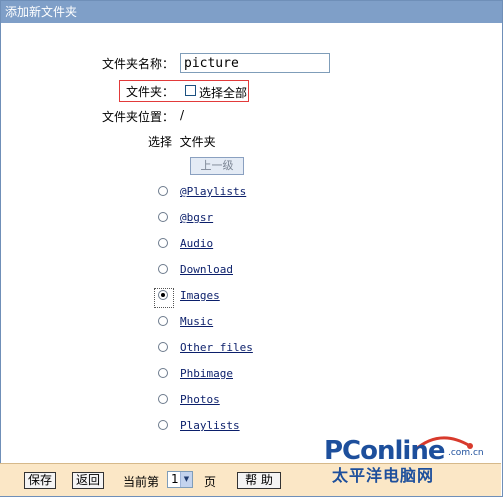 This screenshot has height=497, width=503. Describe the element at coordinates (182, 142) in the screenshot. I see `select-folder-header: 选择 文件夹` at that location.